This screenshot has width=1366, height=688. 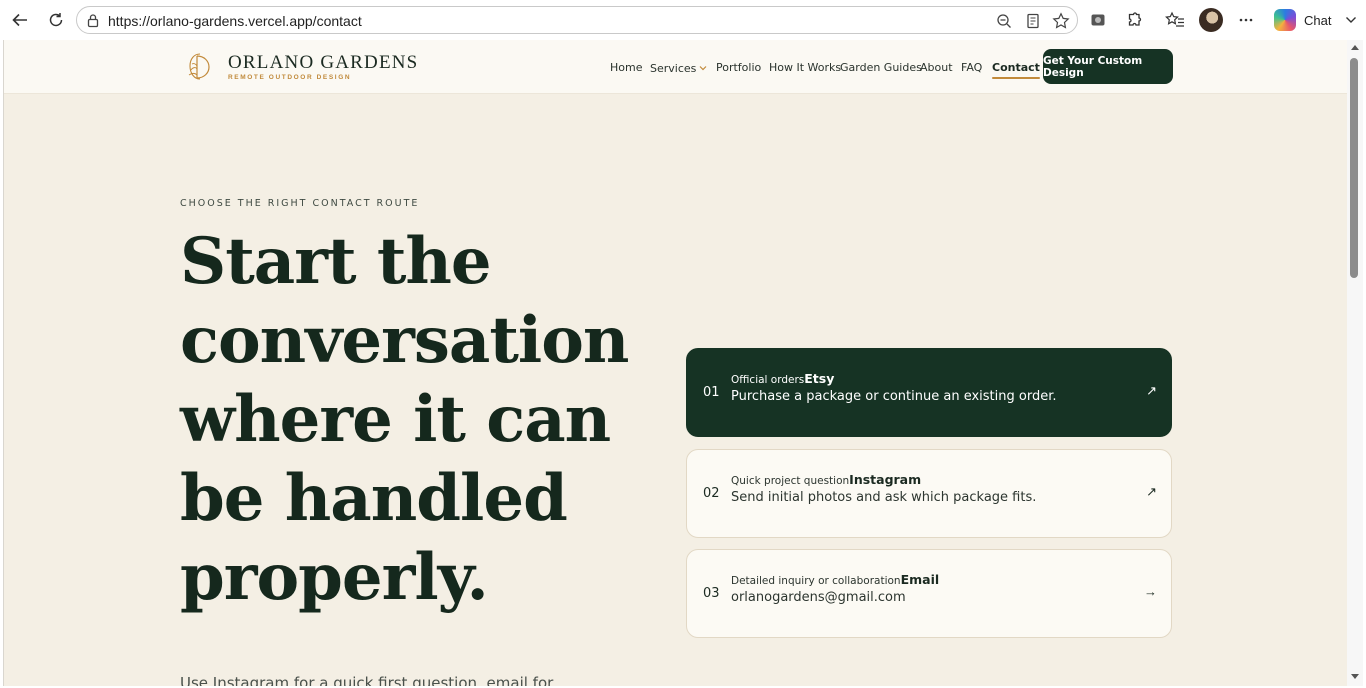 What do you see at coordinates (1246, 20) in the screenshot?
I see `more-icon` at bounding box center [1246, 20].